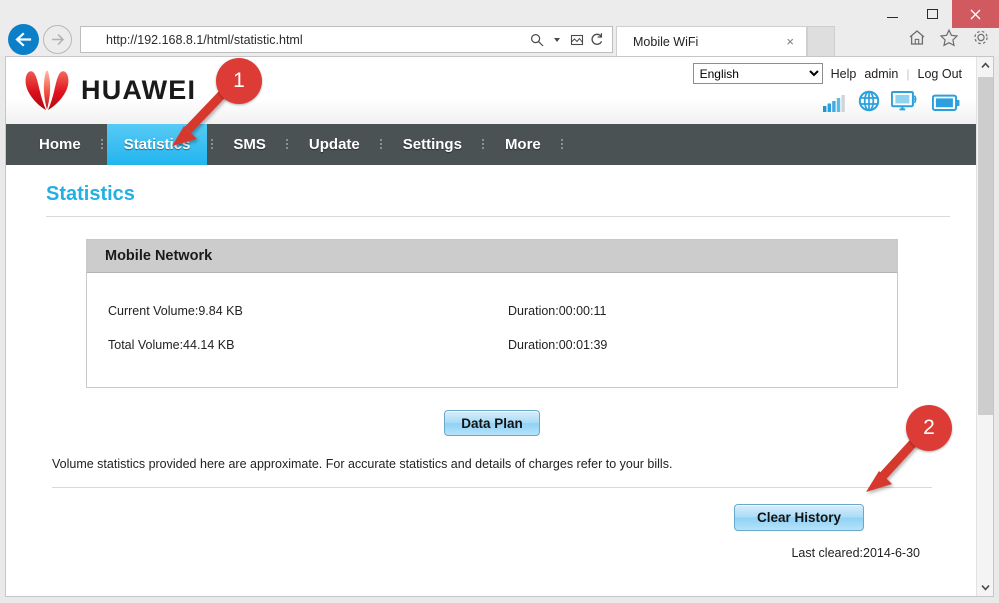  Describe the element at coordinates (932, 14) in the screenshot. I see `maximize-button` at that location.